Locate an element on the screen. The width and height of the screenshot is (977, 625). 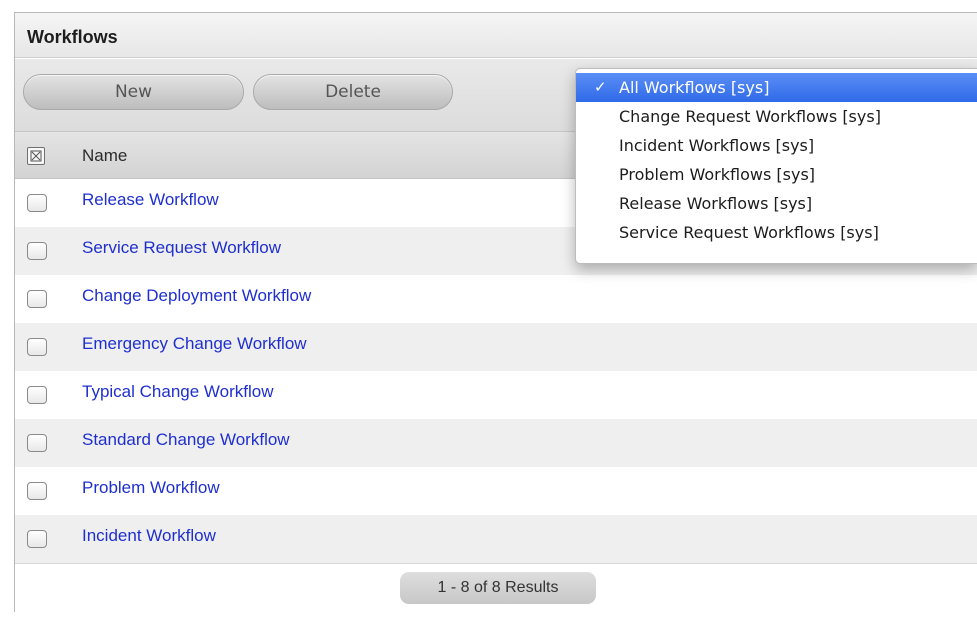
panel-header: Workflows is located at coordinates (496, 35).